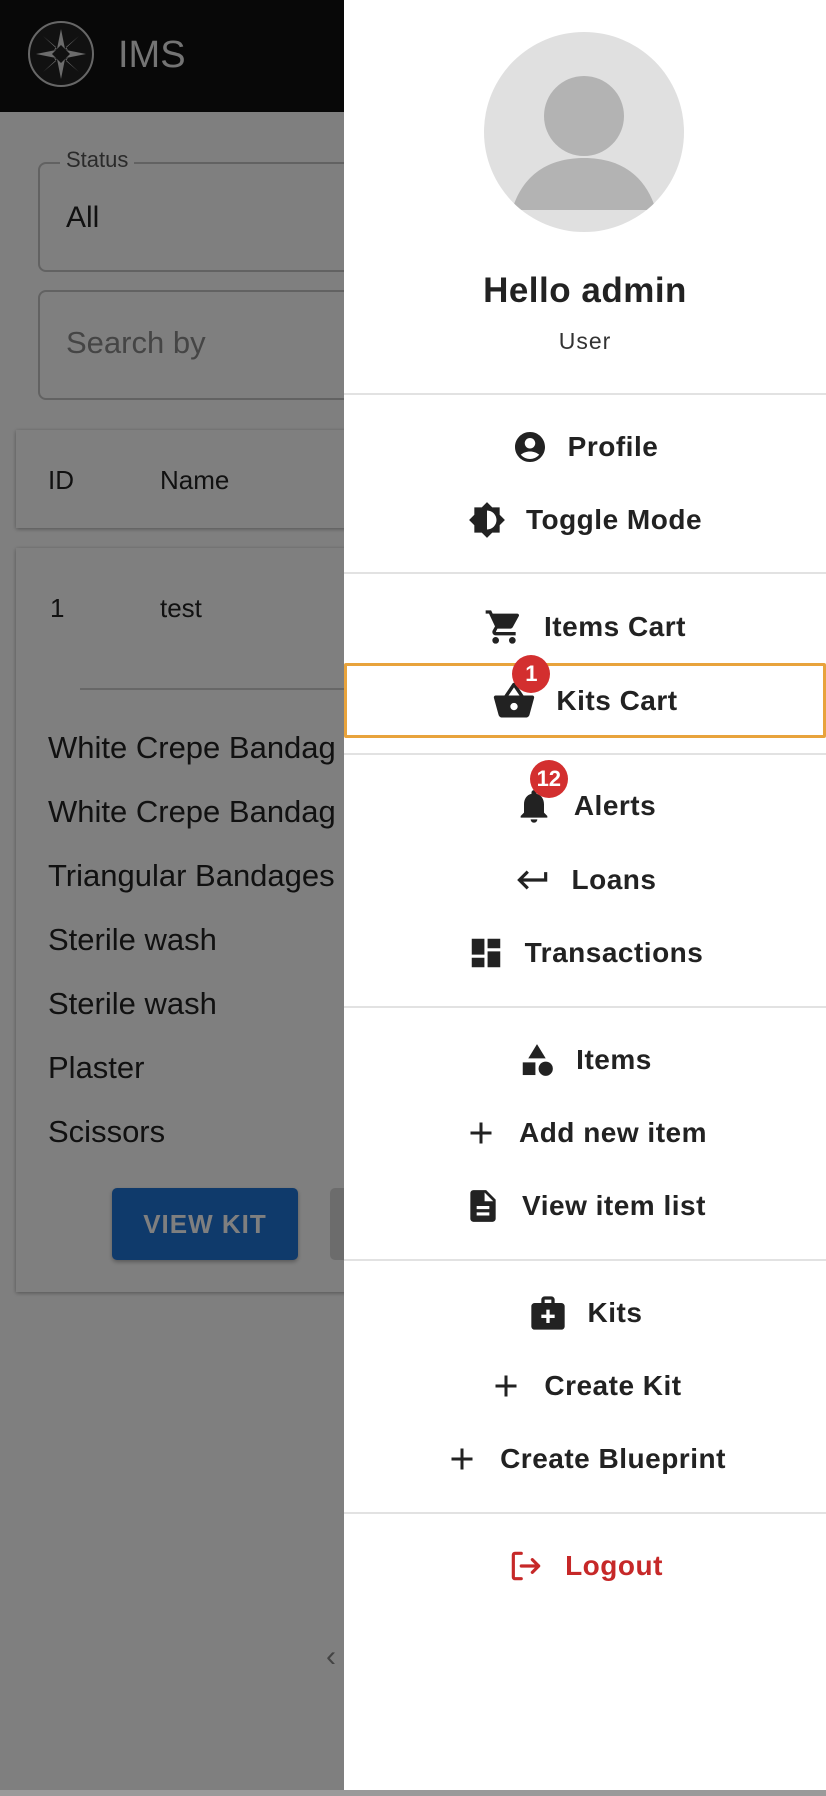 This screenshot has width=826, height=1796. I want to click on menu-item-create-blueprint: Create Blueprint, so click(585, 1459).